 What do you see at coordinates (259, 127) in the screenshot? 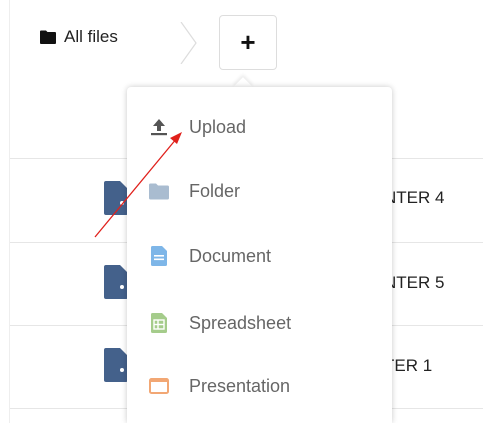
I see `menu-item-upload: Upload` at bounding box center [259, 127].